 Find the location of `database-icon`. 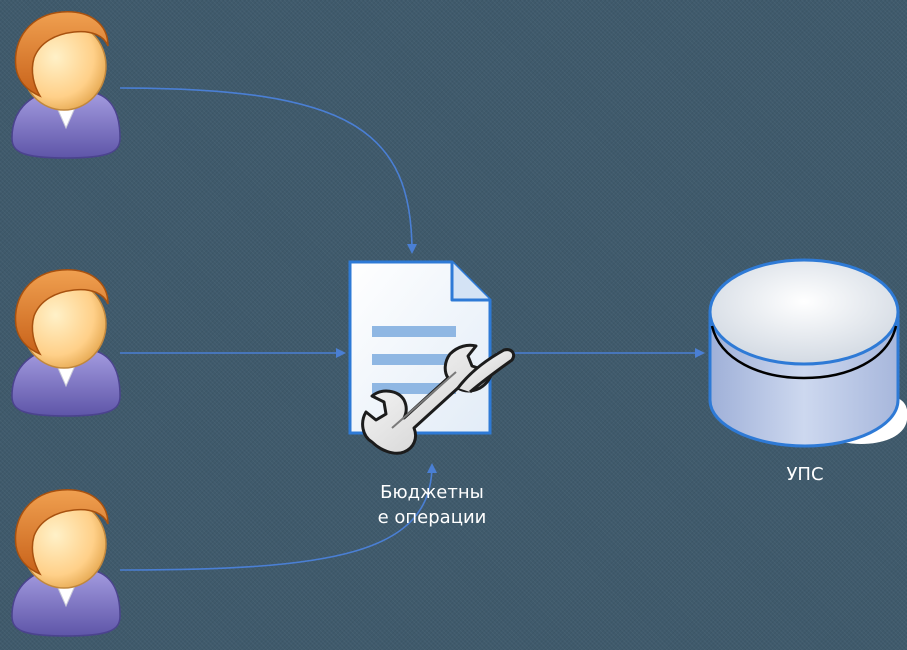

database-icon is located at coordinates (807, 353).